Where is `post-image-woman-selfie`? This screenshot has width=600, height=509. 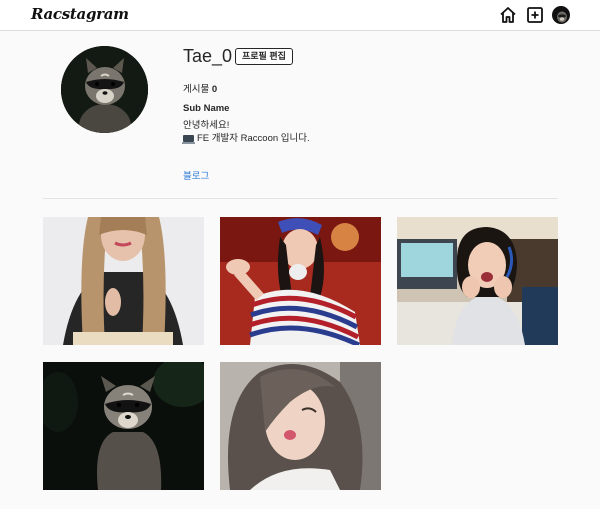
post-image-woman-selfie is located at coordinates (300, 426).